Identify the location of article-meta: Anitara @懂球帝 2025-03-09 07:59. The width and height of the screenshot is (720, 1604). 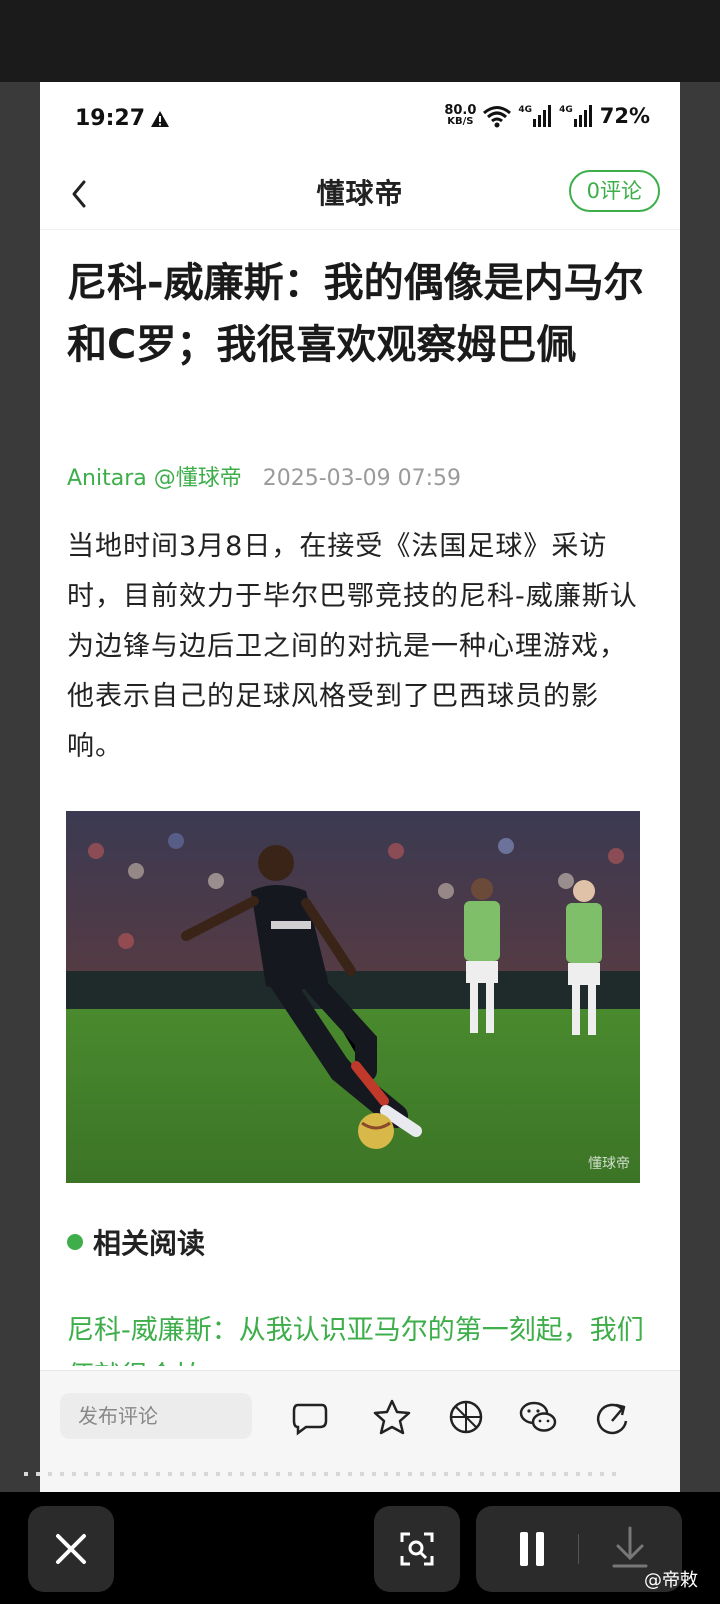
(264, 476).